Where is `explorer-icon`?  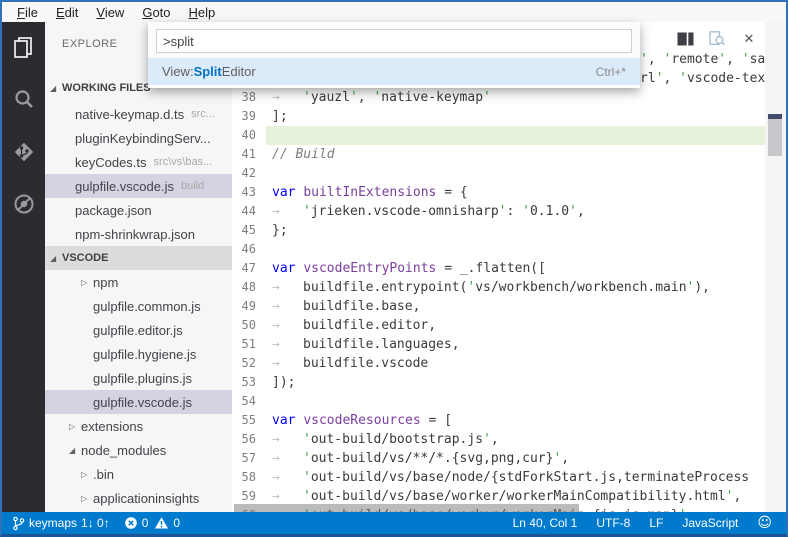
explorer-icon is located at coordinates (23, 48).